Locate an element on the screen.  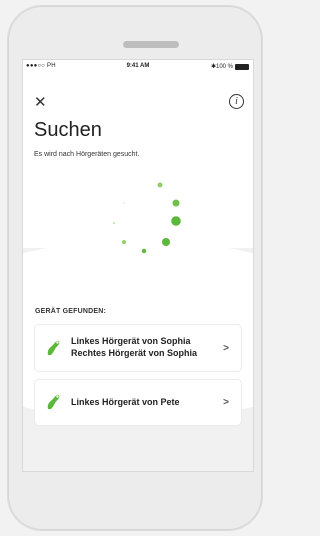
phone-chin is located at coordinates (137, 500).